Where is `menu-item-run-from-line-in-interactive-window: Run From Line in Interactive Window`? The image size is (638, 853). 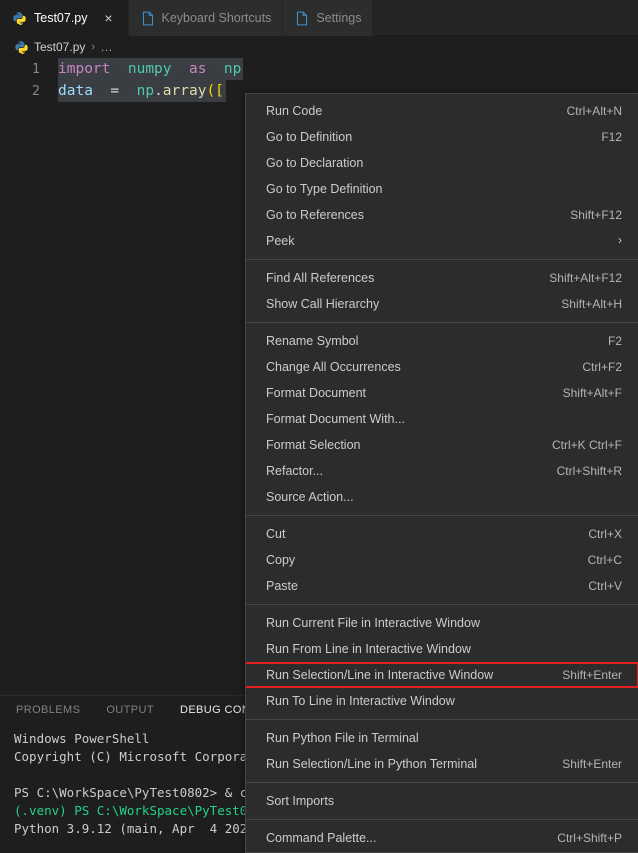
menu-item-run-from-line-in-interactive-window: Run From Line in Interactive Window is located at coordinates (442, 649).